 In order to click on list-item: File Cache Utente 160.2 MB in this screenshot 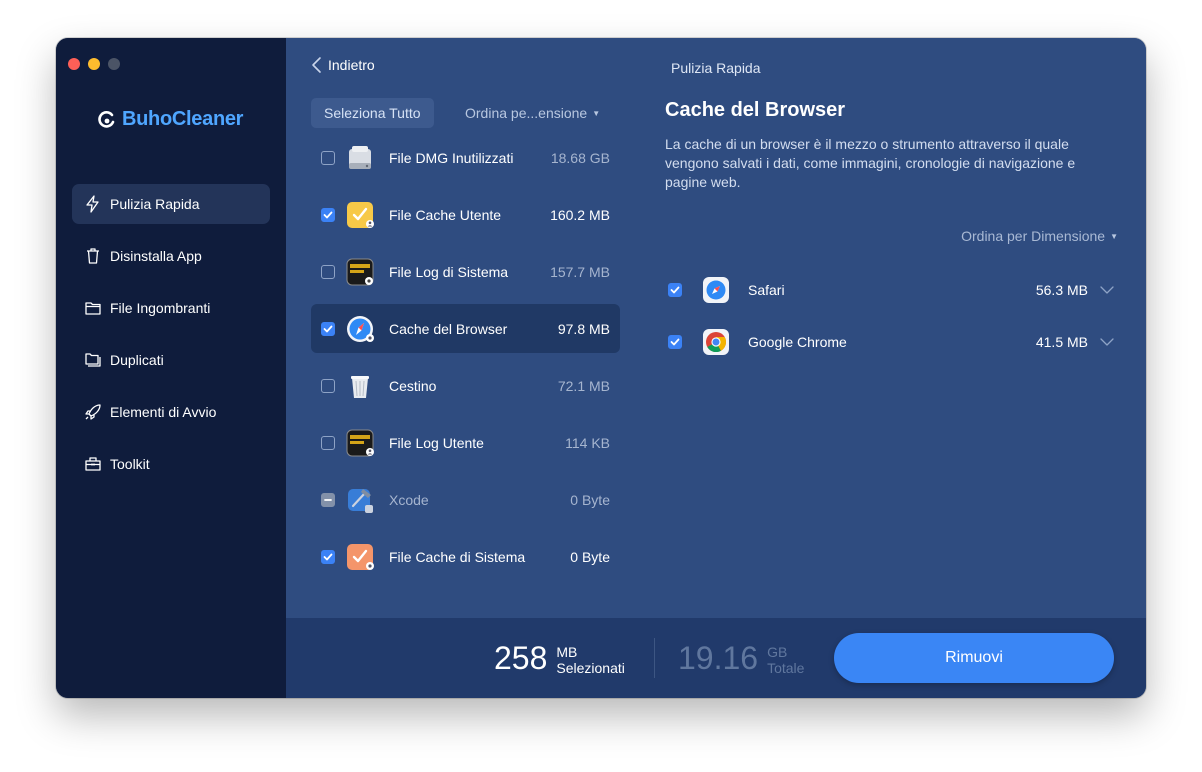, I will do `click(465, 214)`.